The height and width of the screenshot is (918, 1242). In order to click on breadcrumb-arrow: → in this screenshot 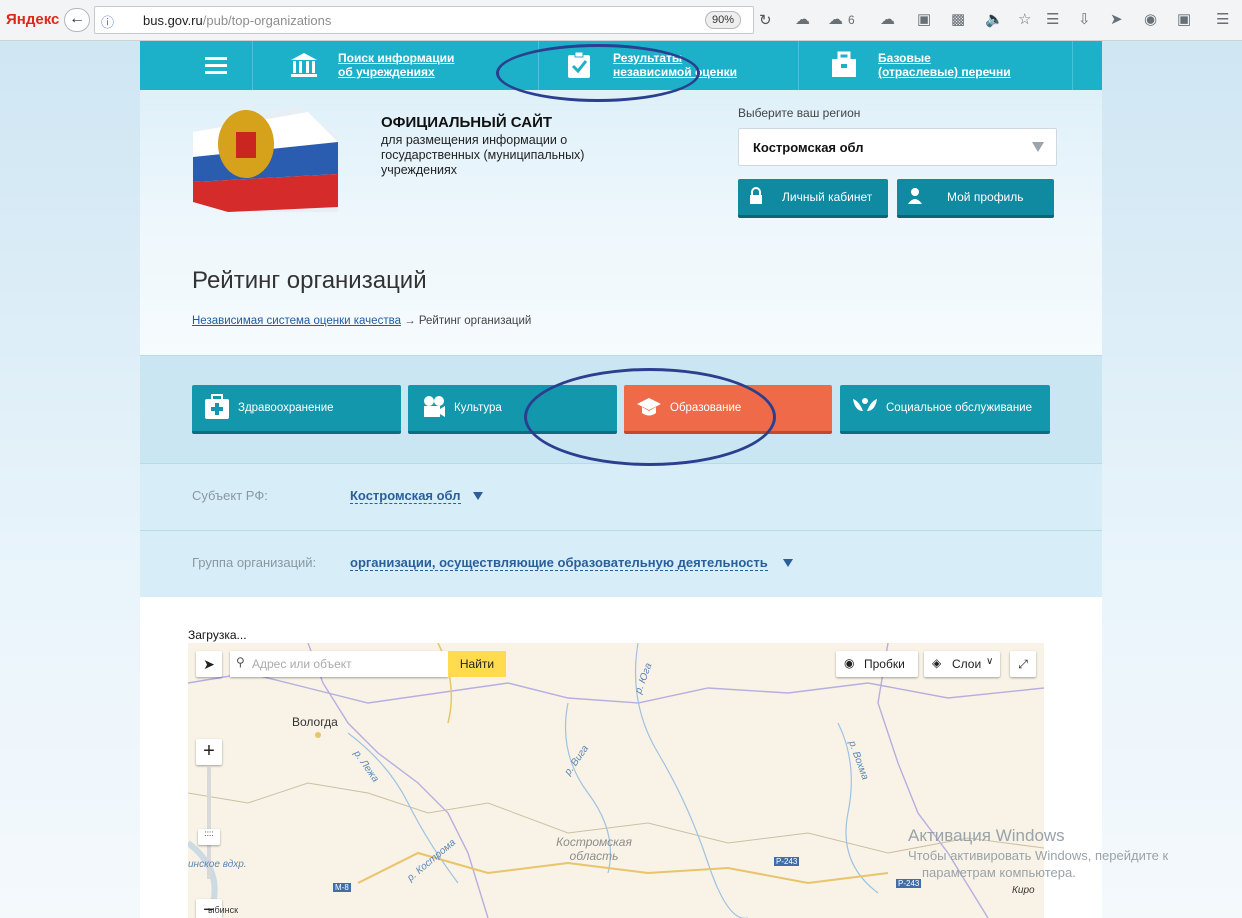, I will do `click(410, 321)`.